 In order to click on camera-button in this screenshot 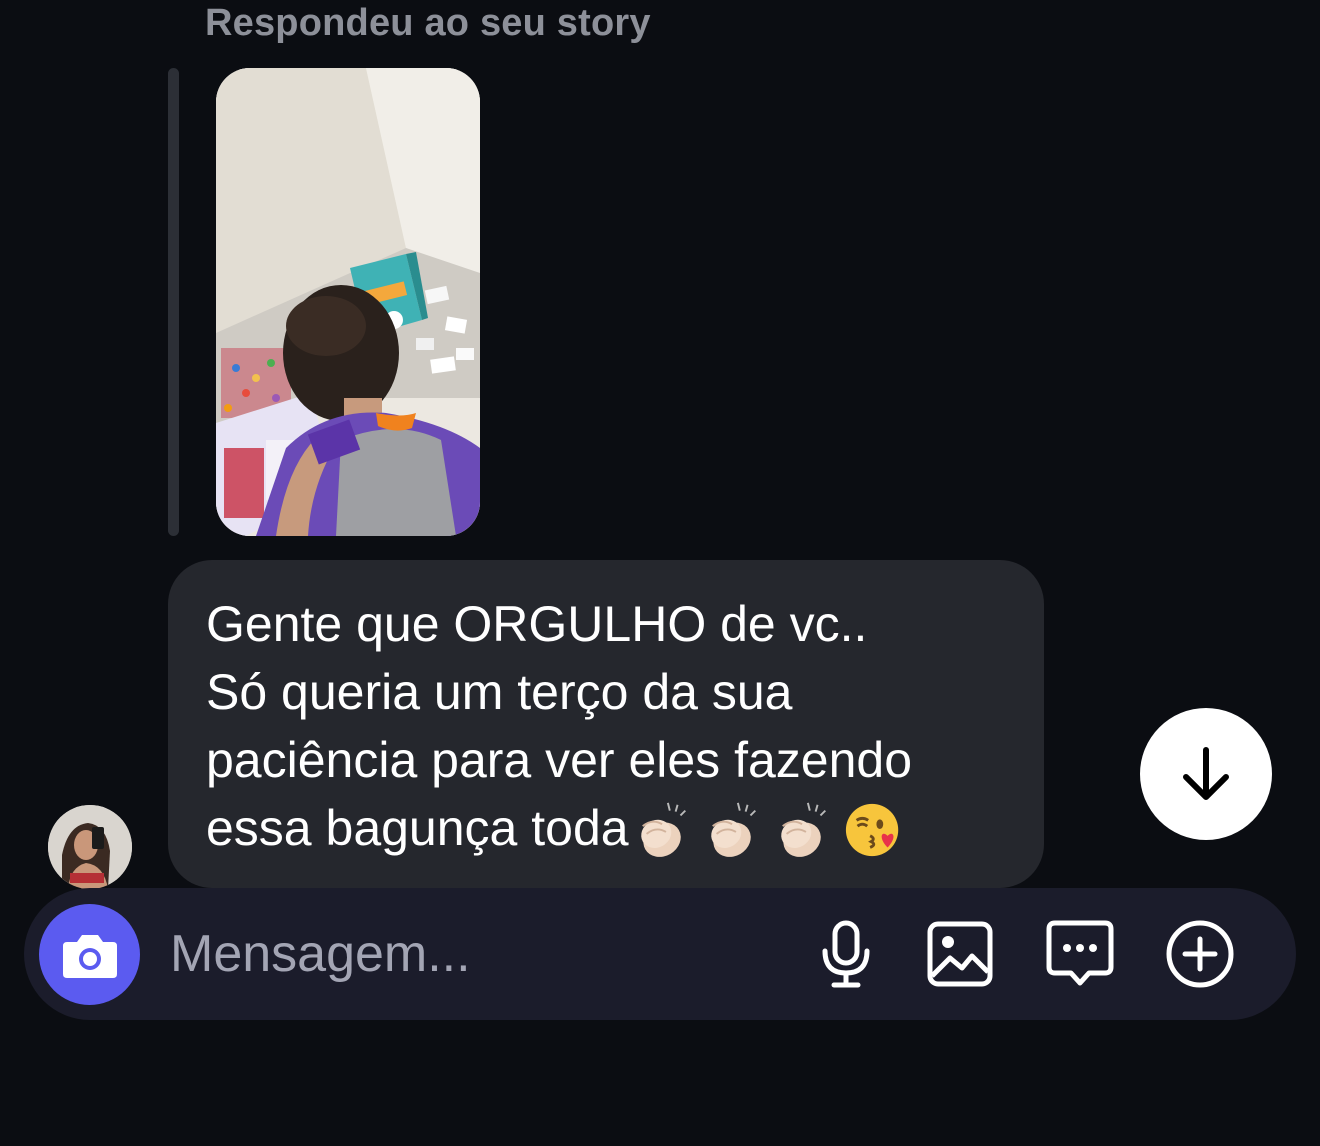, I will do `click(89, 954)`.